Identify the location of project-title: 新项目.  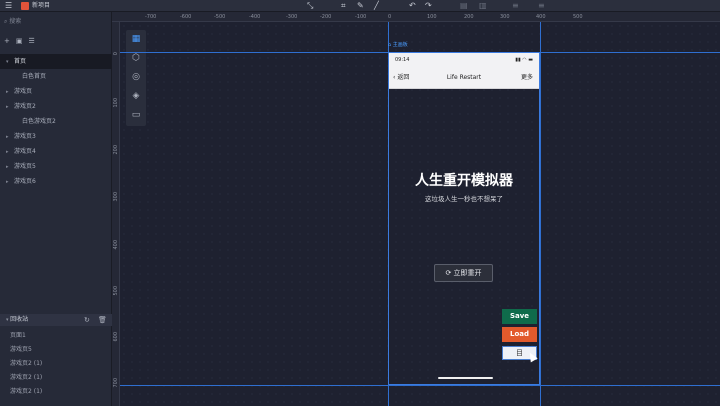
(41, 5).